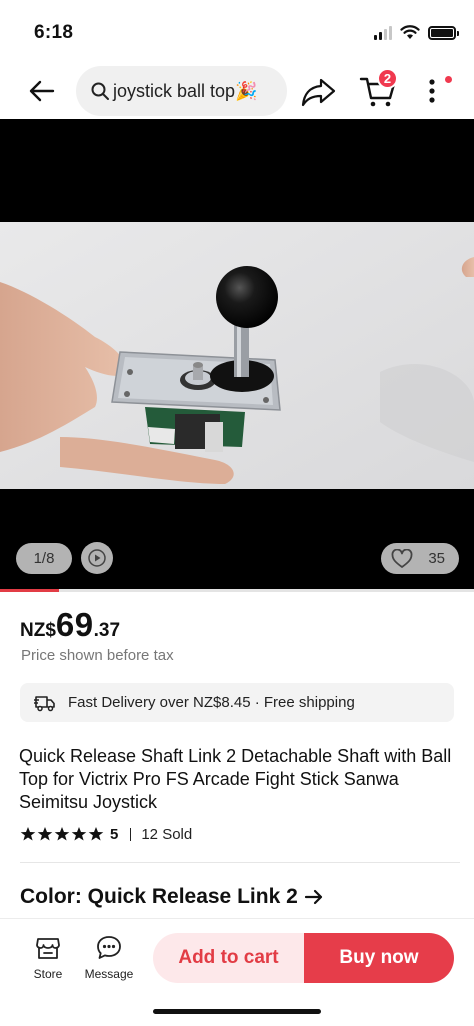 Image resolution: width=474 pixels, height=1026 pixels. Describe the element at coordinates (410, 32) in the screenshot. I see `wifi-icon` at that location.